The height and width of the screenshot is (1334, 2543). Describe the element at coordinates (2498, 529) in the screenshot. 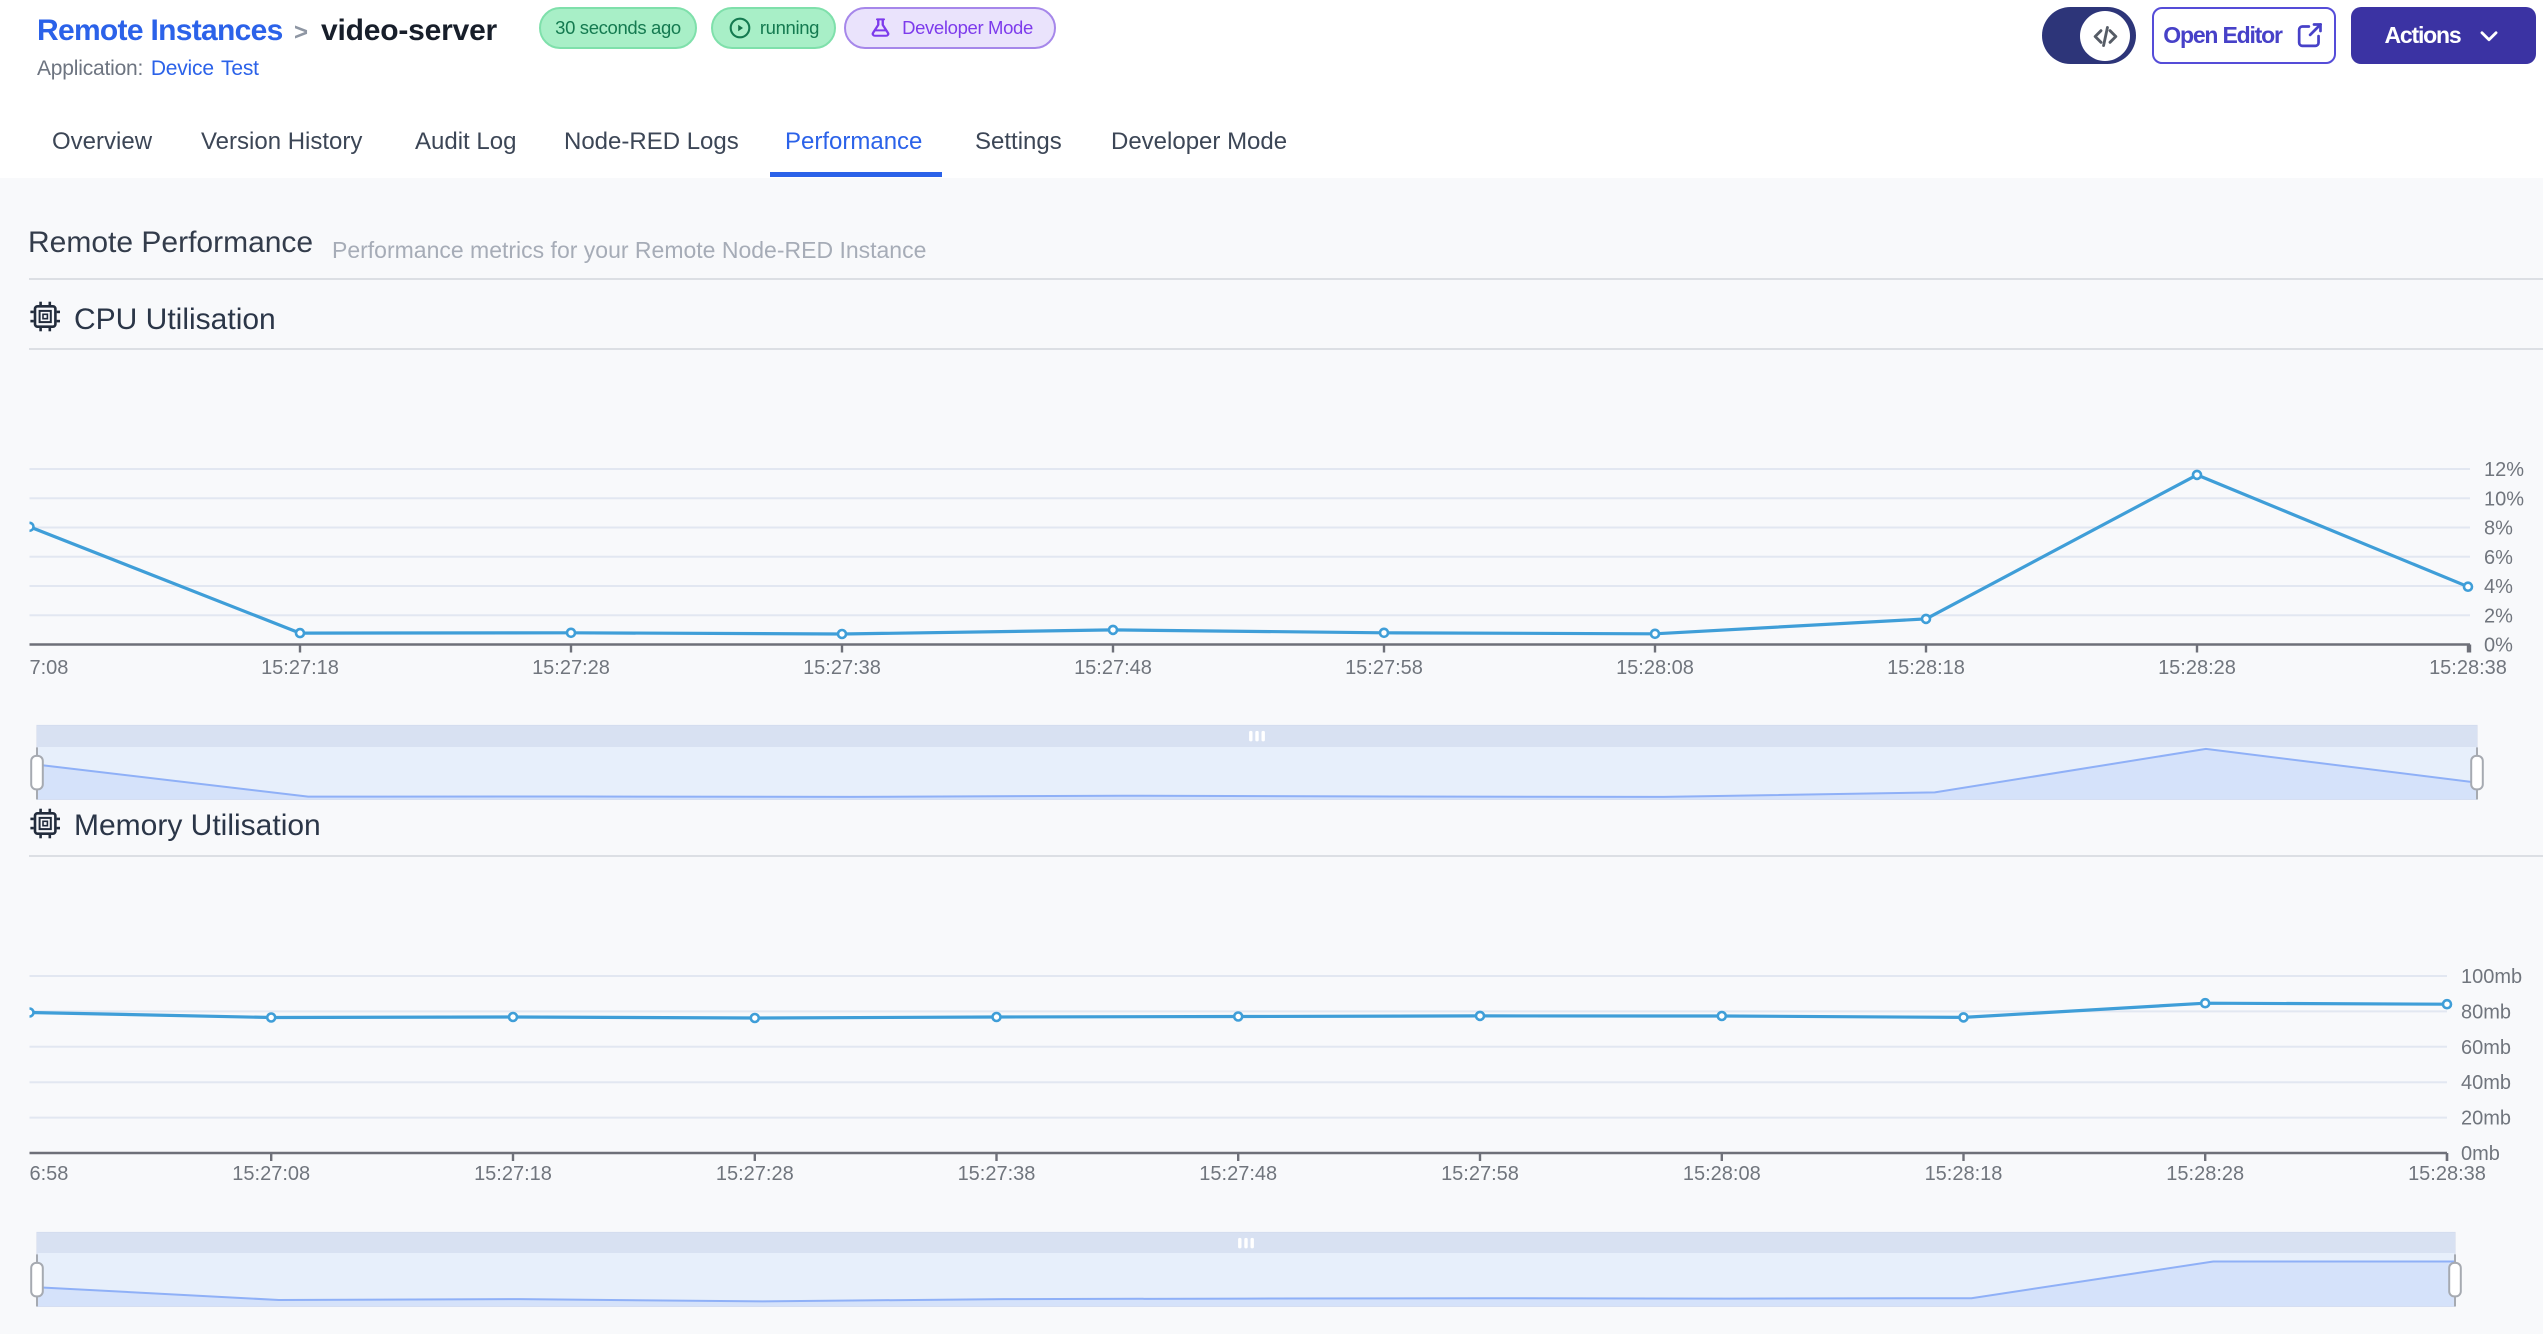

I see `svg-text: 8%` at that location.